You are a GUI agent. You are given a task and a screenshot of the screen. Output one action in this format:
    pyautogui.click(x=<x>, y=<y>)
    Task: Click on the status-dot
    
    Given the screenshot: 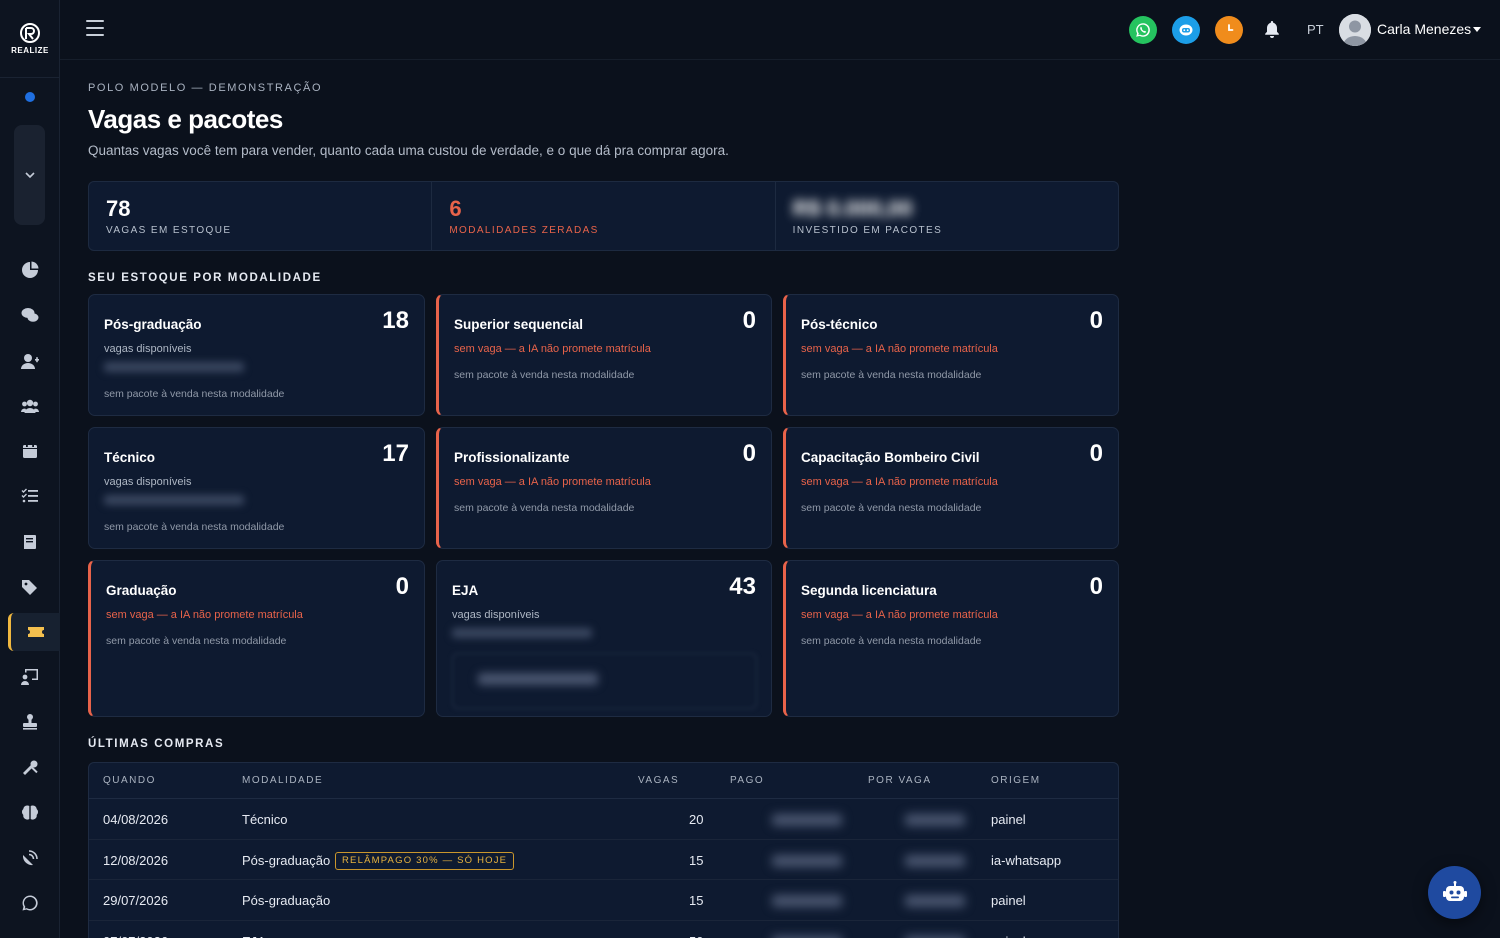 What is the action you would take?
    pyautogui.click(x=30, y=97)
    